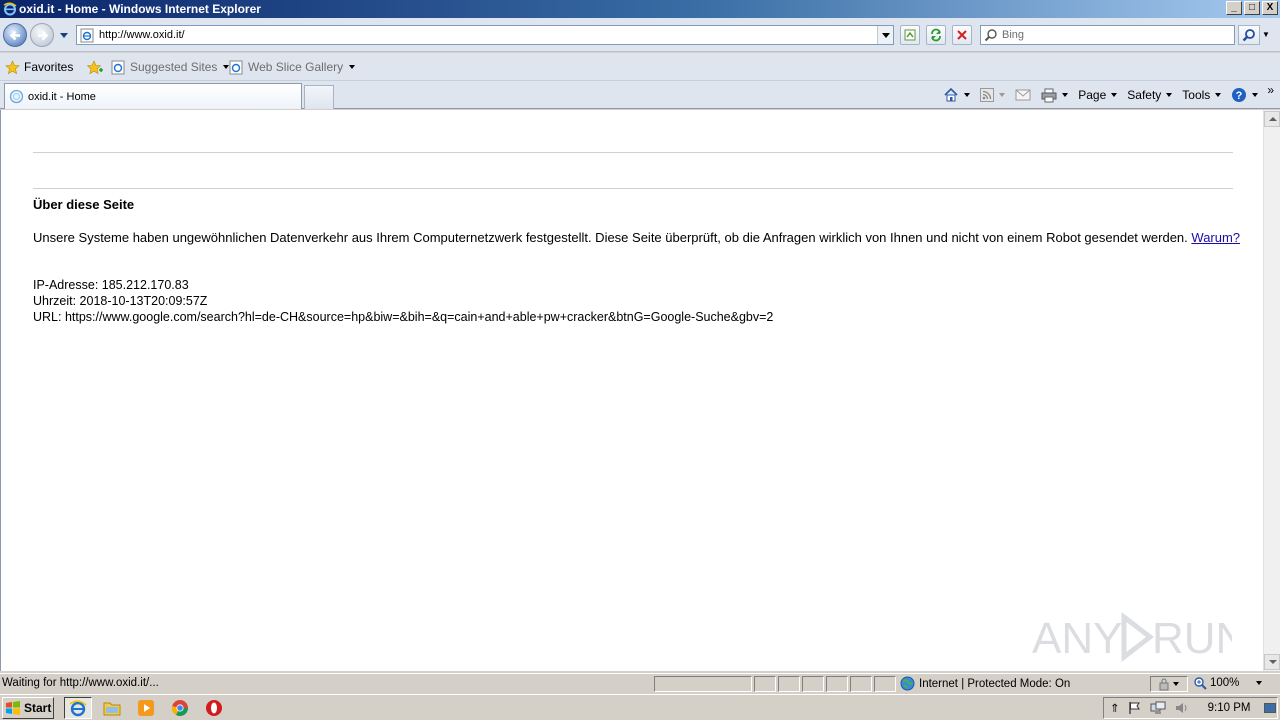 The height and width of the screenshot is (720, 1280). I want to click on favorites-button: Favorites, so click(39, 67).